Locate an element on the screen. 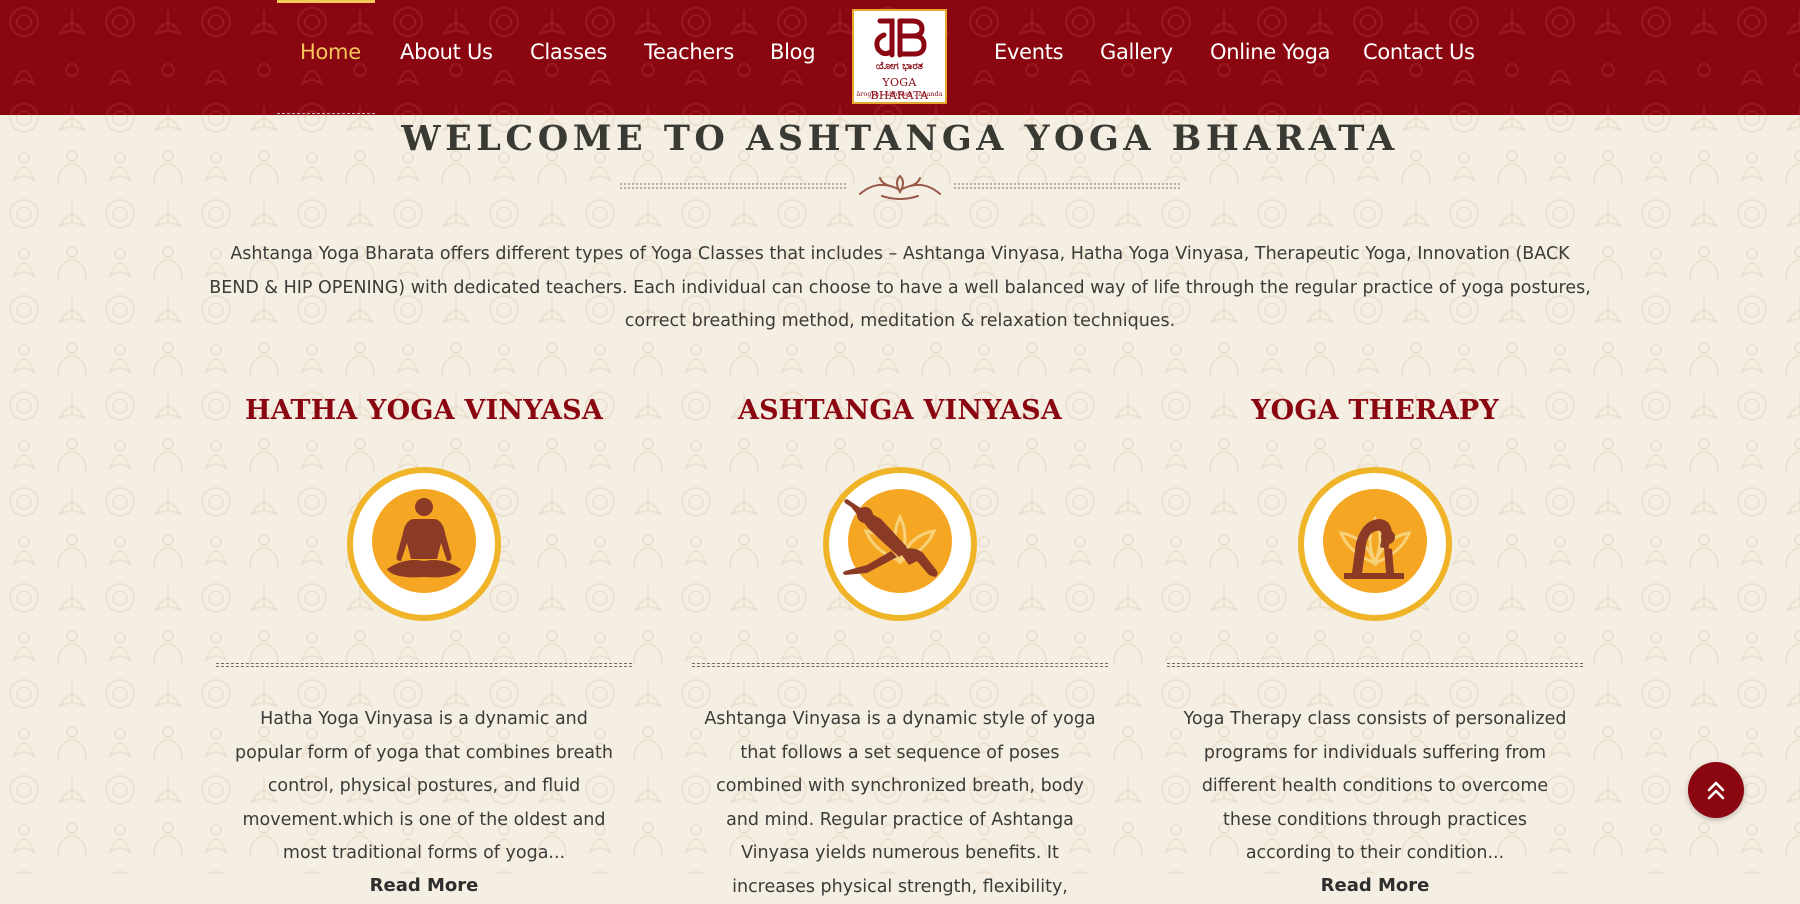  camel-pose-icon is located at coordinates (1375, 544).